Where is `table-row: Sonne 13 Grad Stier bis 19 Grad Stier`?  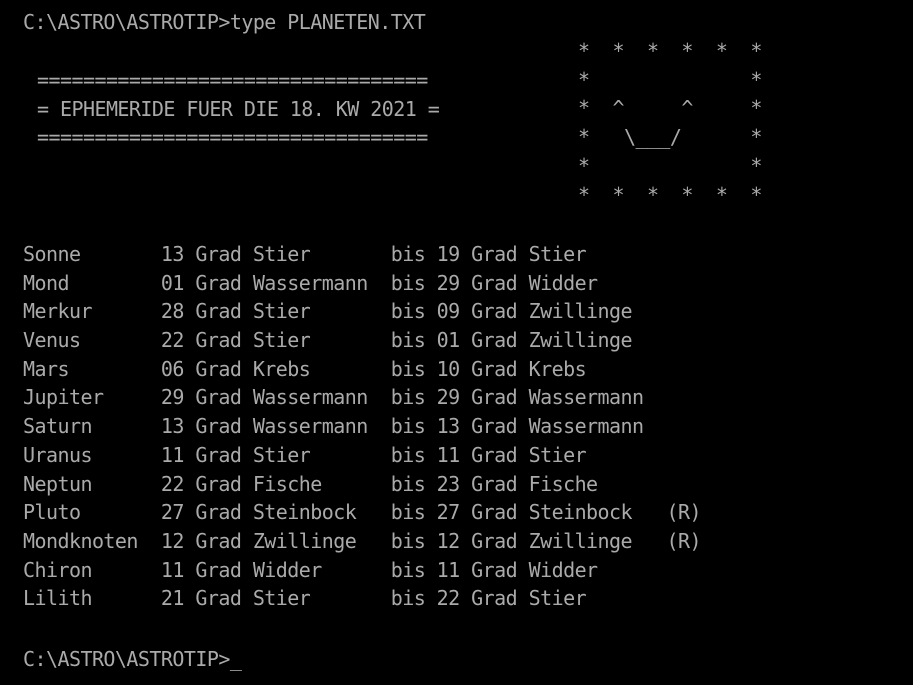 table-row: Sonne 13 Grad Stier bis 19 Grad Stier is located at coordinates (305, 254).